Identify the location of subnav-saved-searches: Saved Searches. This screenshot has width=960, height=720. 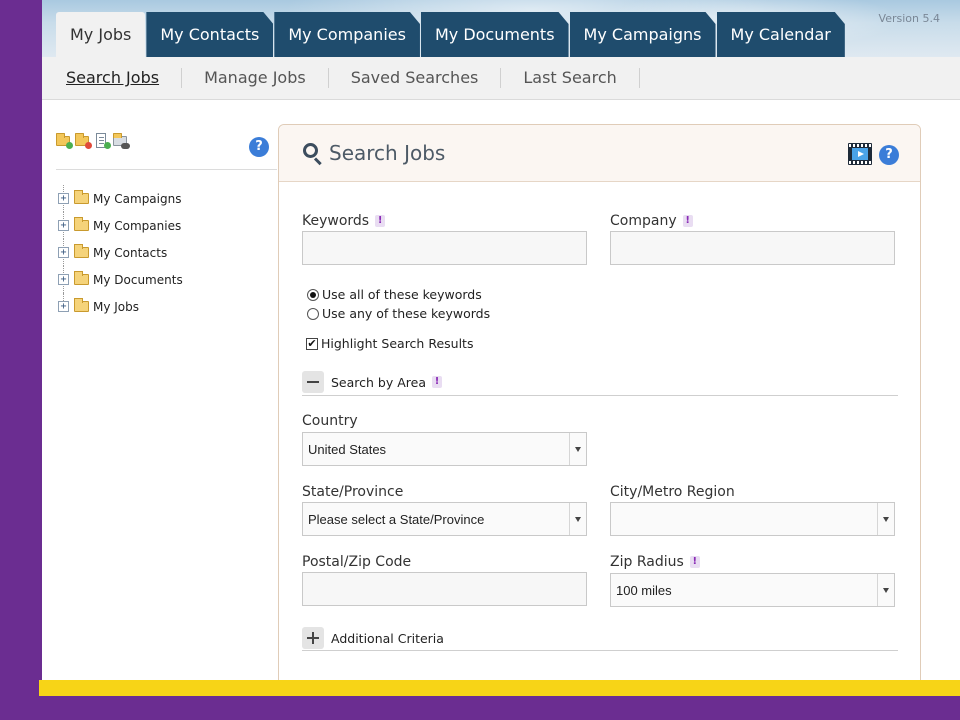
(415, 78).